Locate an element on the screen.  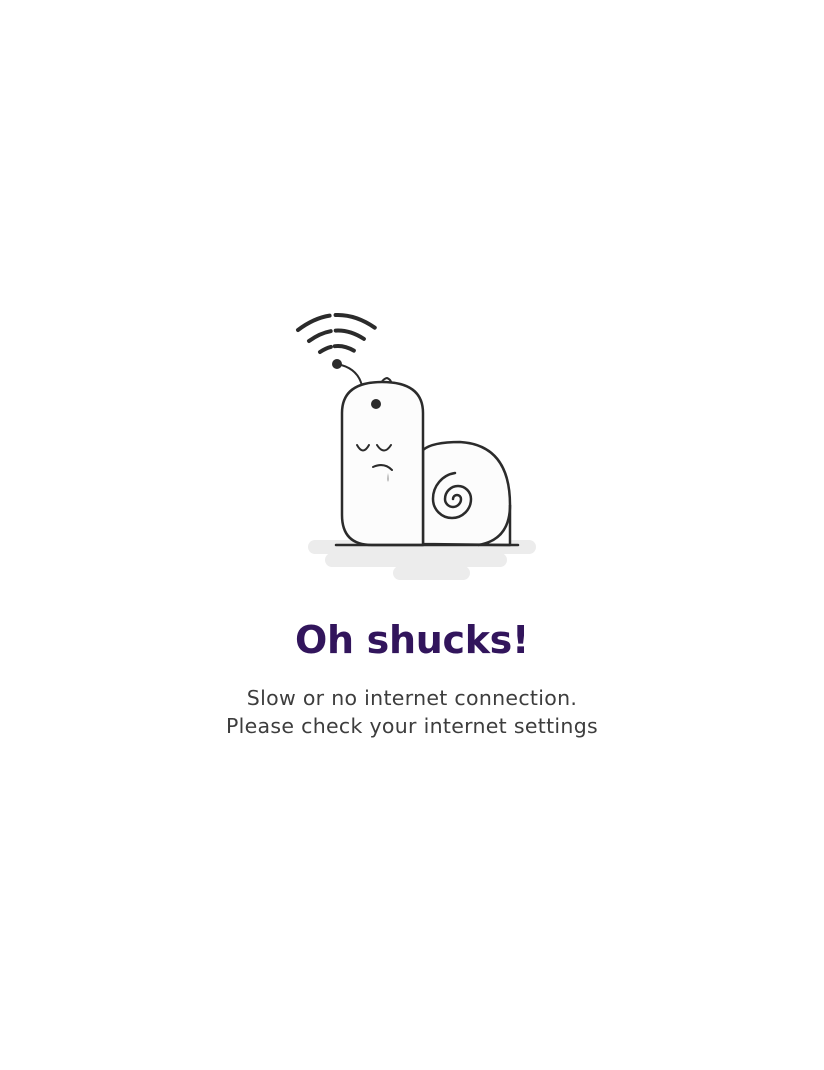
wifi-waves is located at coordinates (338, 333).